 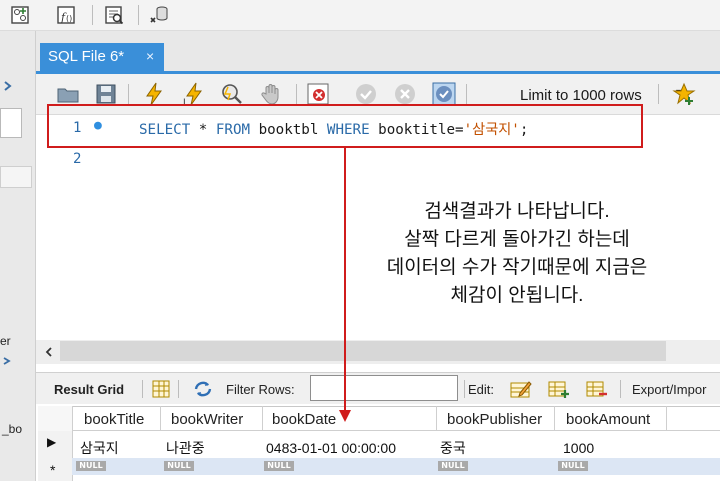 I want to click on add-row-icon, so click(x=559, y=389).